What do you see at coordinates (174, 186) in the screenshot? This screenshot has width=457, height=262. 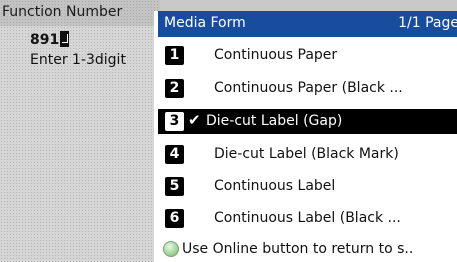 I see `number-5-icon: 5` at bounding box center [174, 186].